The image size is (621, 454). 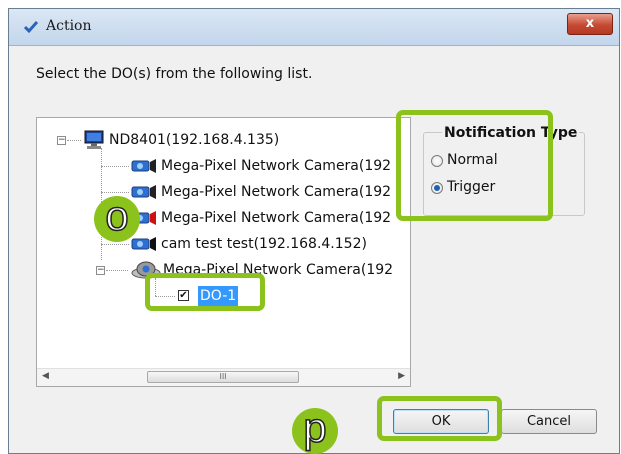 What do you see at coordinates (315, 430) in the screenshot?
I see `marker-p: p` at bounding box center [315, 430].